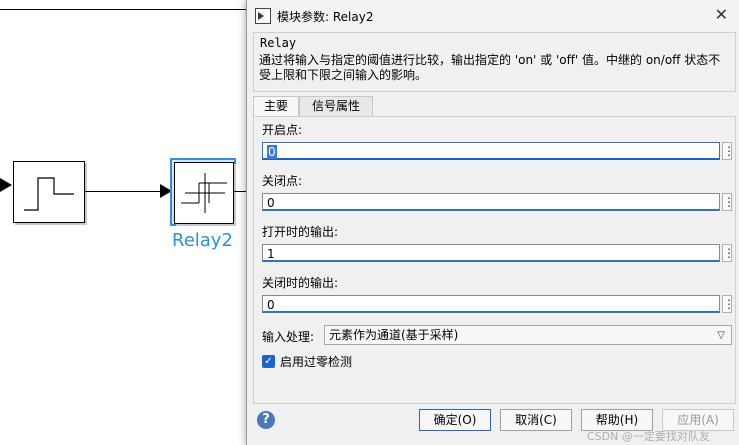 The width and height of the screenshot is (739, 445). Describe the element at coordinates (276, 106) in the screenshot. I see `tab-main: 主要` at that location.